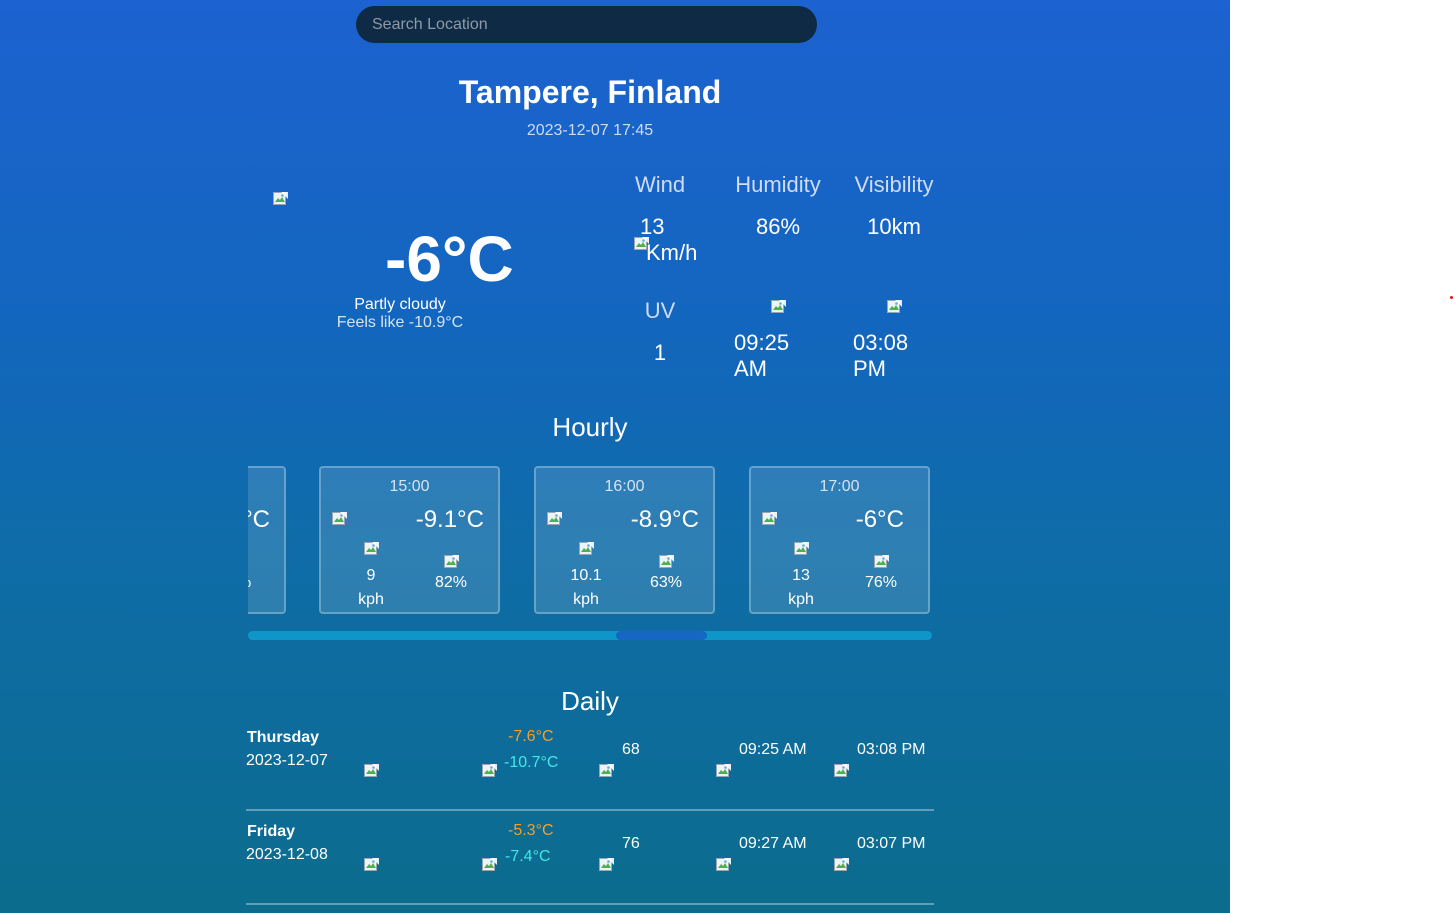  I want to click on wind-unit: Km/h, so click(672, 252).